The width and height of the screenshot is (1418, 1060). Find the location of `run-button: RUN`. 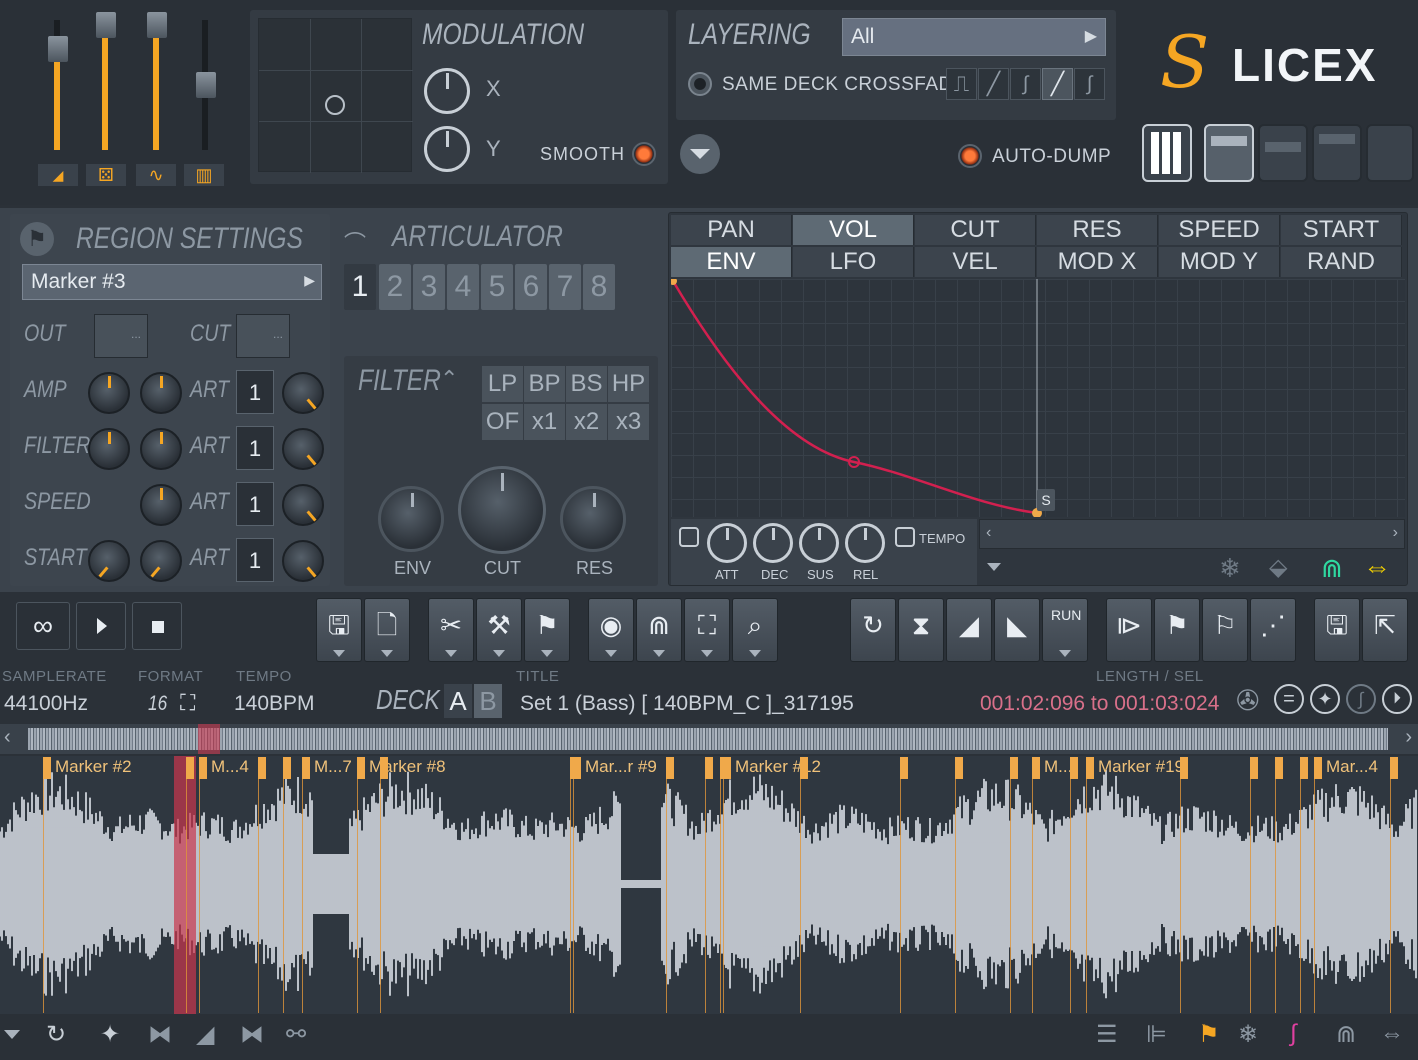

run-button: RUN is located at coordinates (1065, 630).